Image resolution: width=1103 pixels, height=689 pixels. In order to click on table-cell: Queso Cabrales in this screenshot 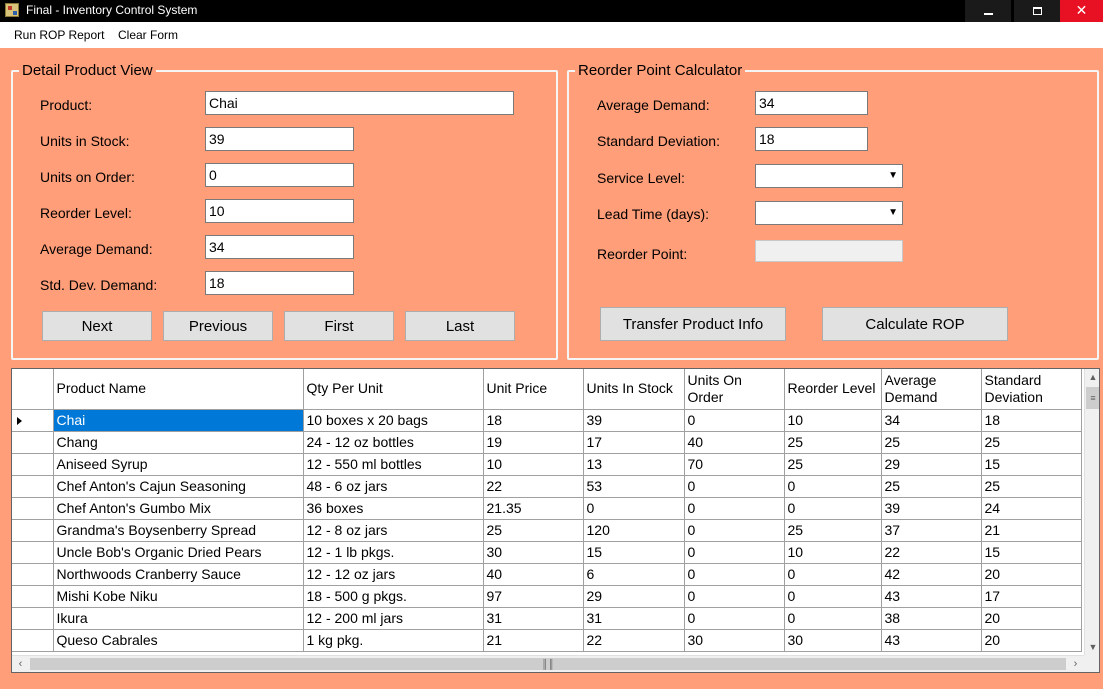, I will do `click(178, 640)`.